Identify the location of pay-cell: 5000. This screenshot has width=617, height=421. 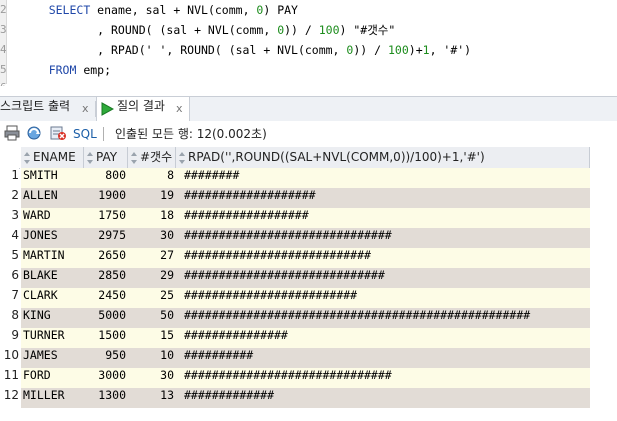
(106, 318).